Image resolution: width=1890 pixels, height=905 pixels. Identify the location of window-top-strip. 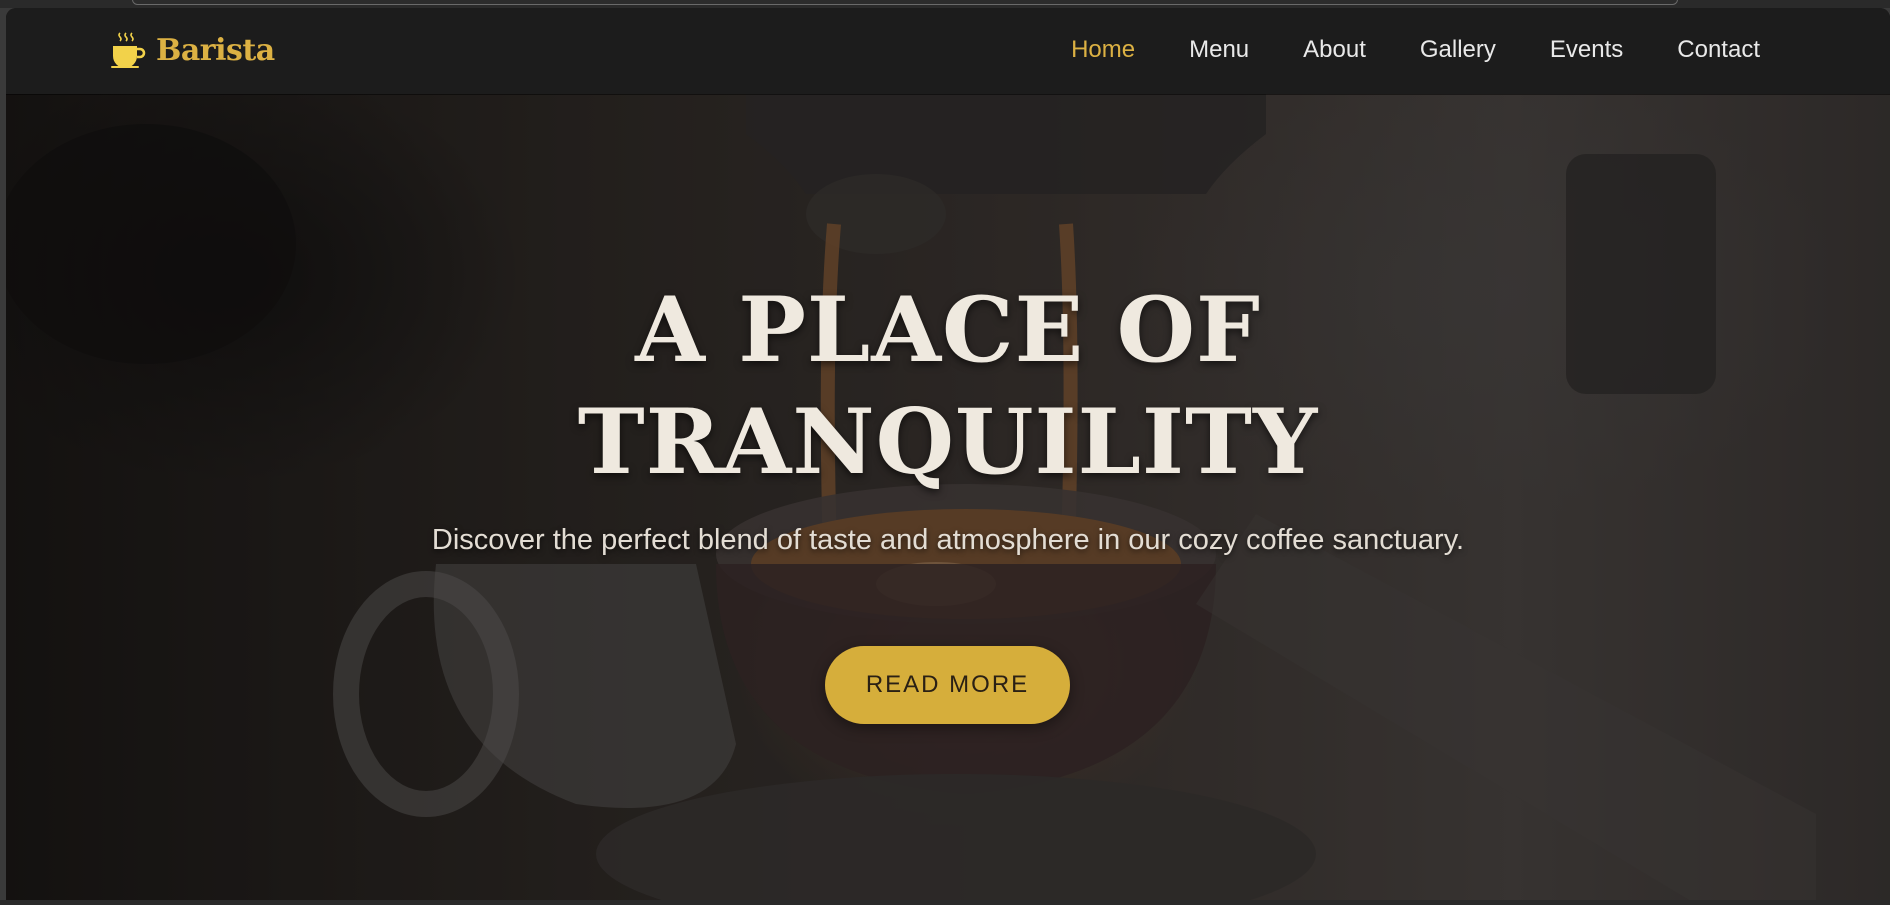
(945, 4).